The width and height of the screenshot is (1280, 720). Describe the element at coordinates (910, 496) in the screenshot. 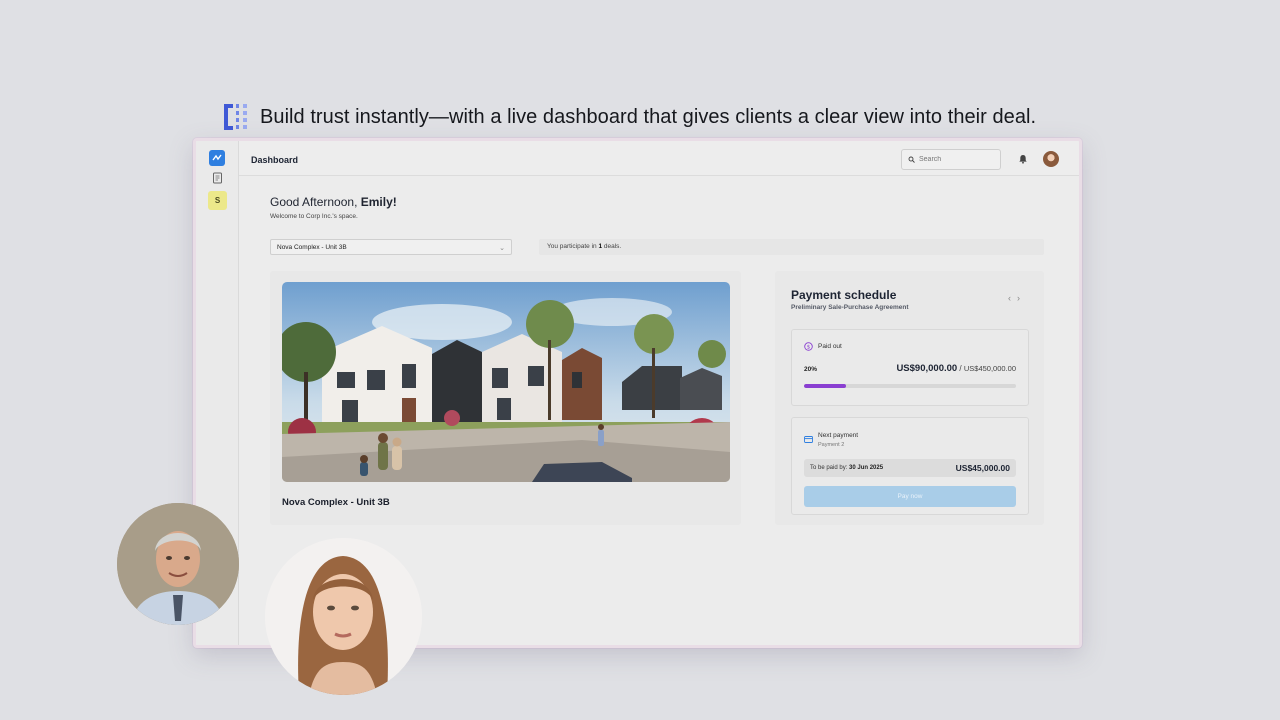

I see `pay-now-button: Pay now` at that location.